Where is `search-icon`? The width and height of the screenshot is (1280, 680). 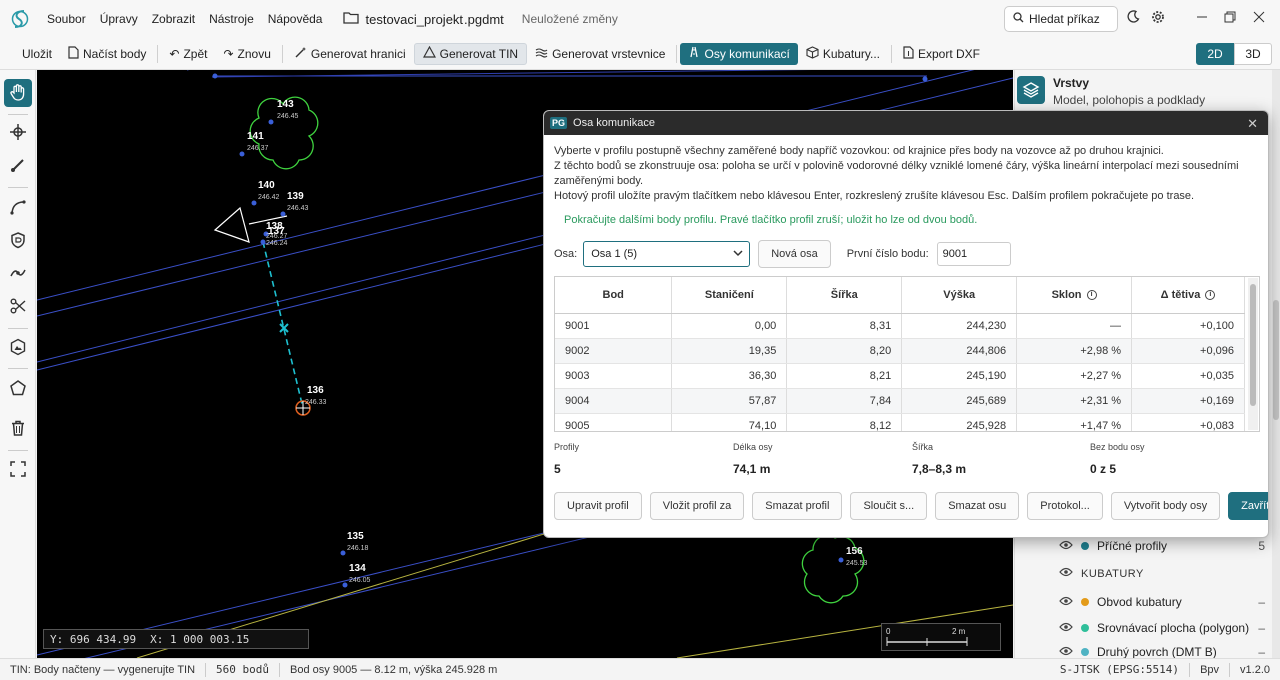 search-icon is located at coordinates (1018, 19).